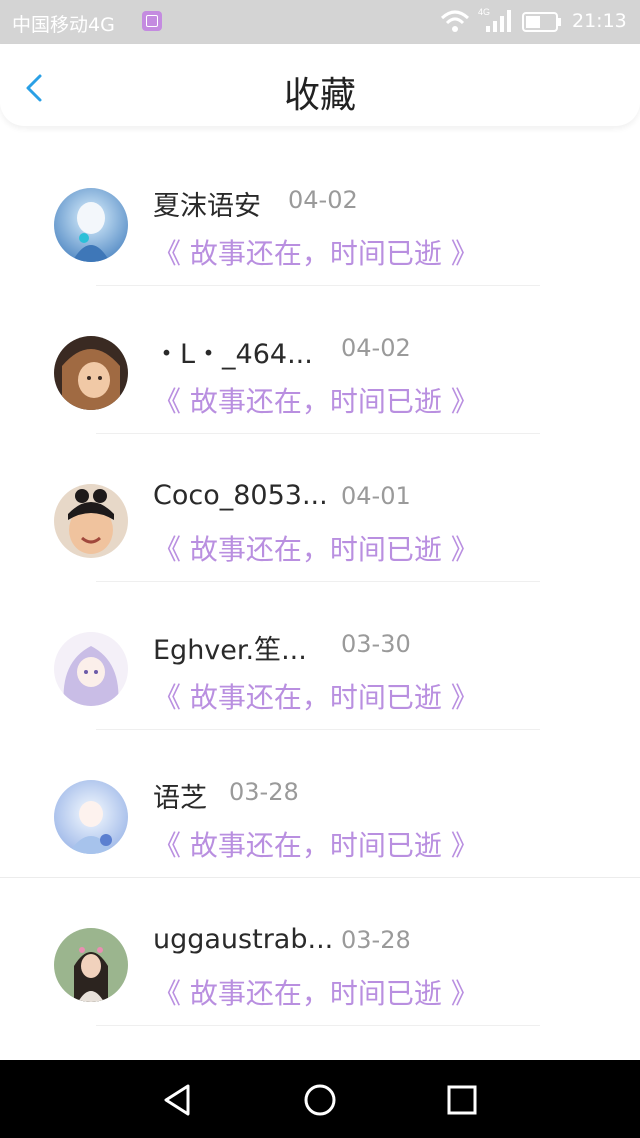  What do you see at coordinates (455, 21) in the screenshot?
I see `wifi-icon` at bounding box center [455, 21].